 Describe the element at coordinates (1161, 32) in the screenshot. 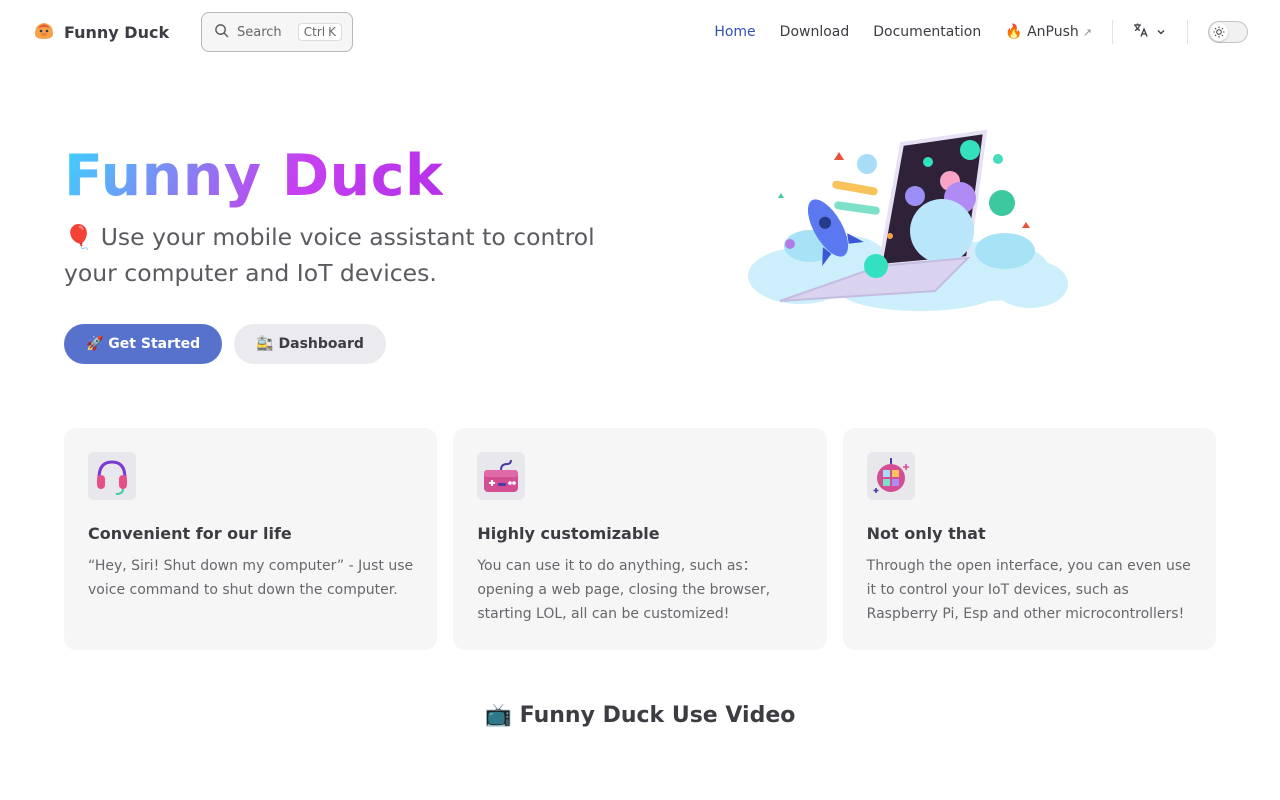

I see `chevron-down-icon` at that location.